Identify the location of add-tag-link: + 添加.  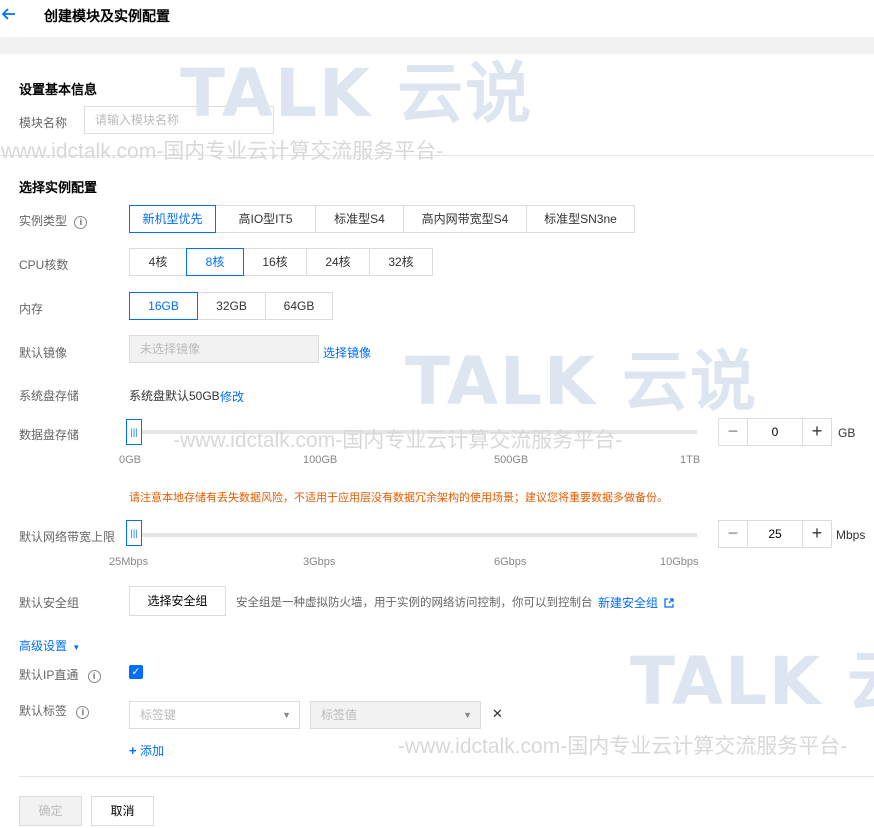
(146, 750).